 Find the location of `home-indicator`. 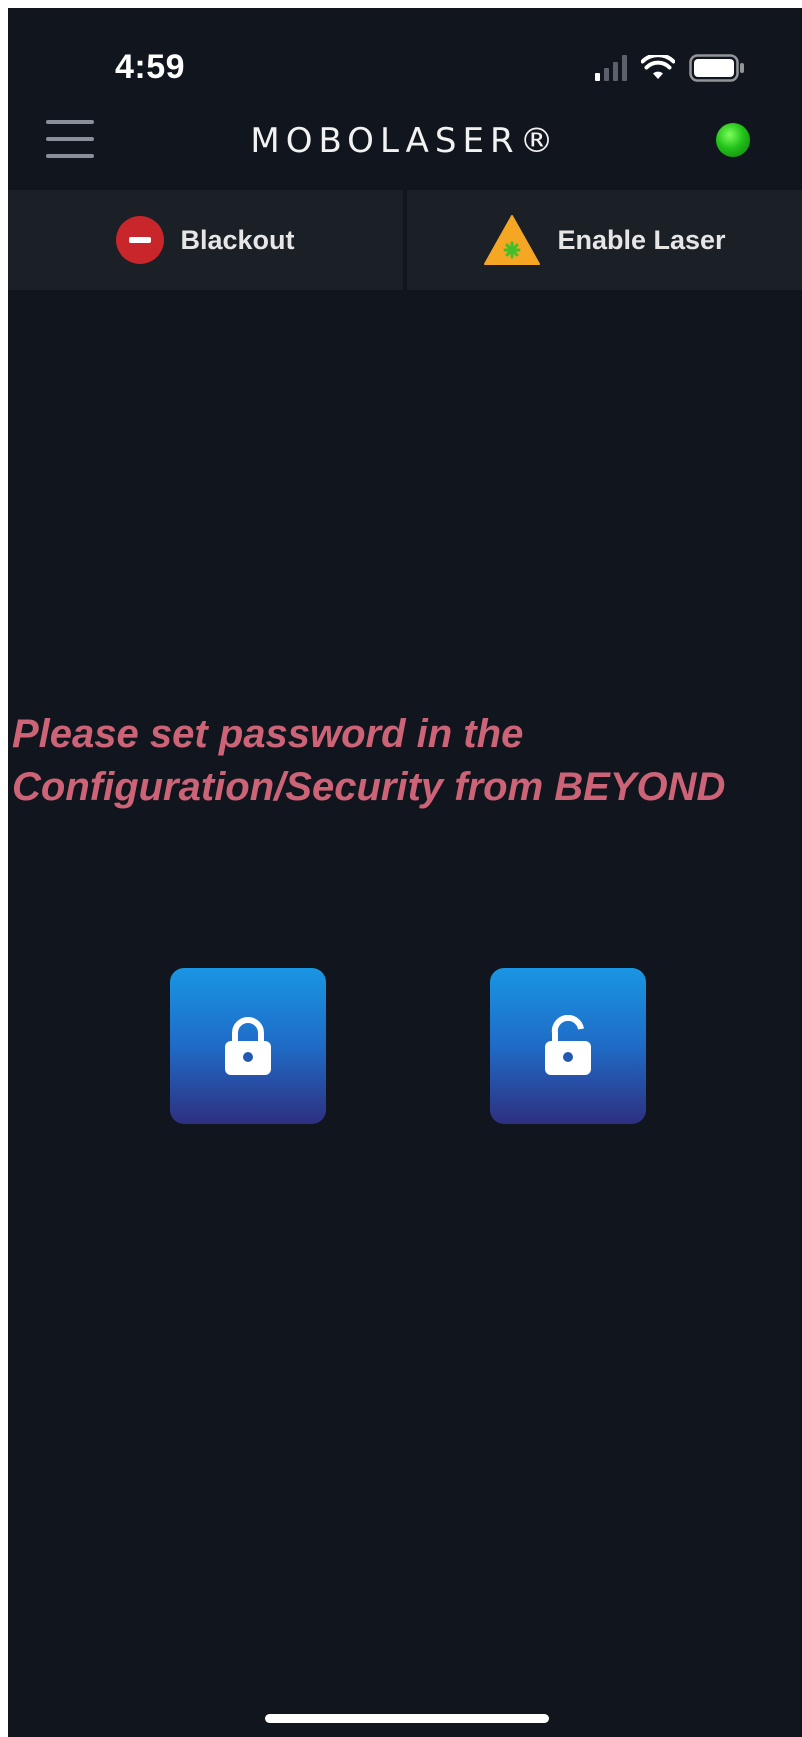

home-indicator is located at coordinates (407, 1718).